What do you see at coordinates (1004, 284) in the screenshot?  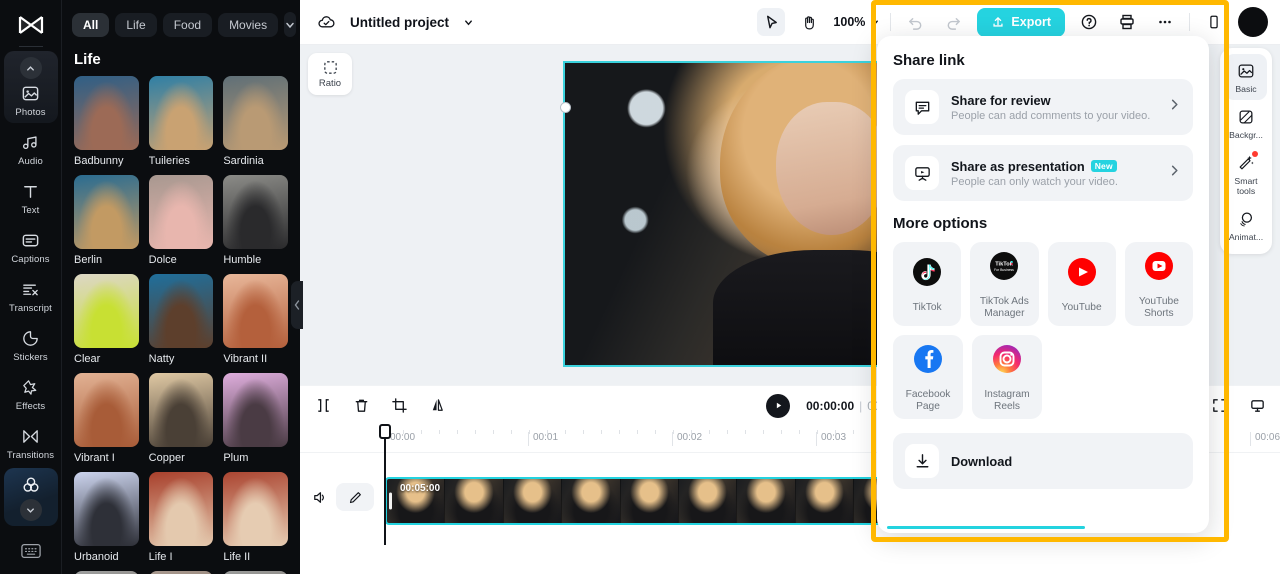 I see `share-tile-tiktok-ads-manager: TikTok For Business TikTok Ads Manager` at bounding box center [1004, 284].